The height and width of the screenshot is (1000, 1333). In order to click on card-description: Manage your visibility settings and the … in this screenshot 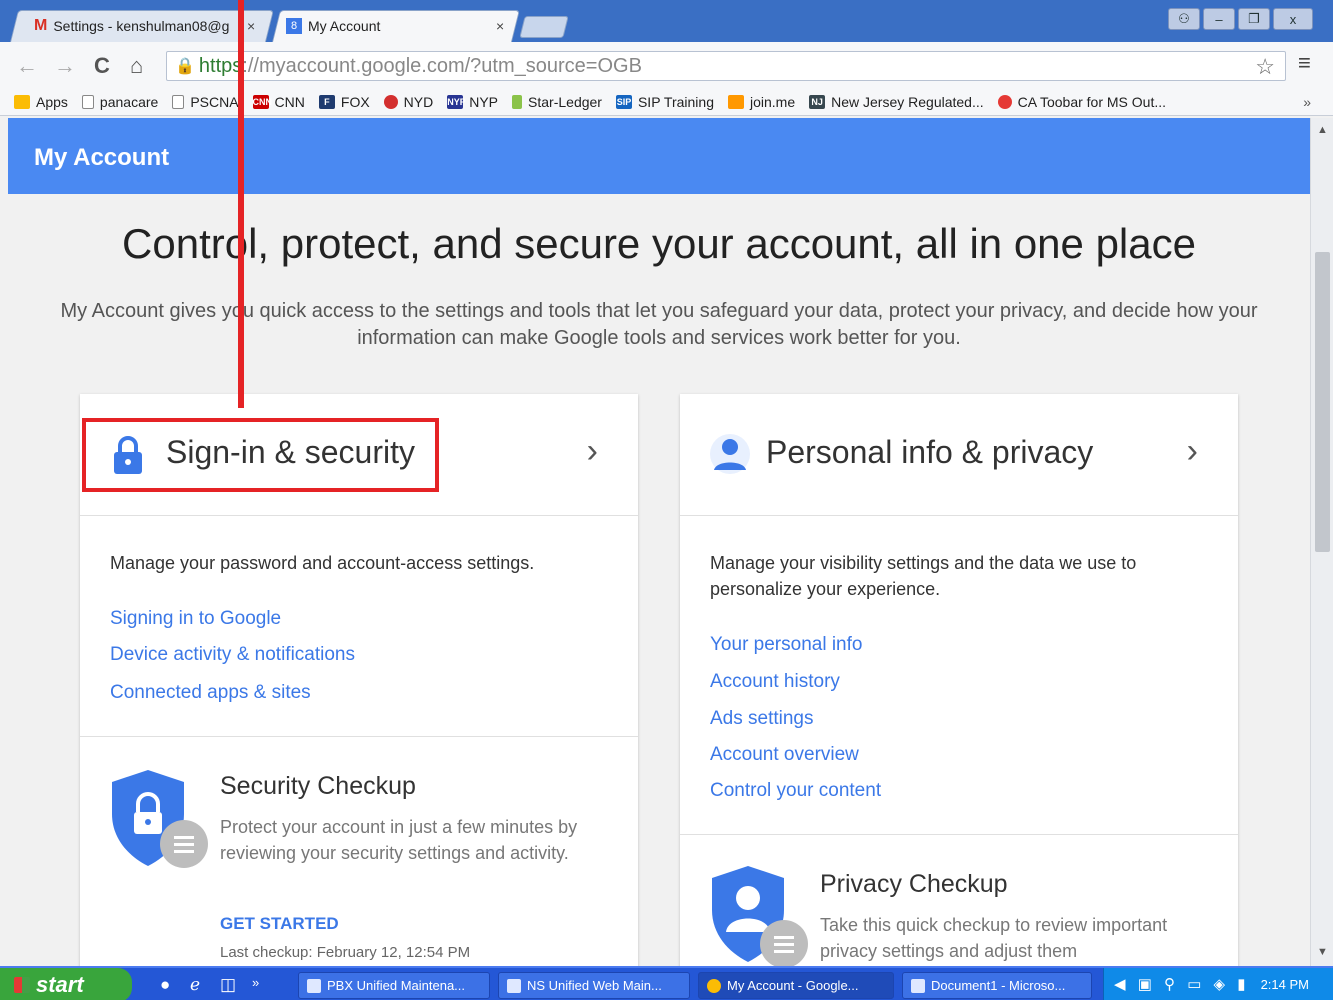, I will do `click(923, 576)`.